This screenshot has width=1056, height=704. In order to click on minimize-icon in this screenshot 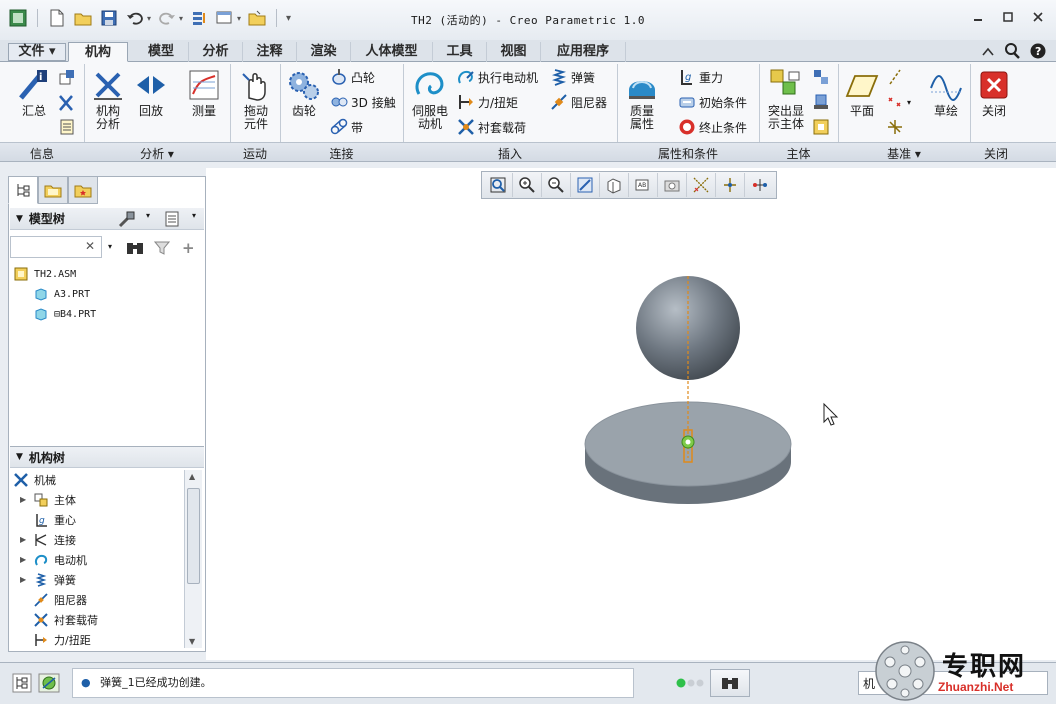, I will do `click(978, 17)`.